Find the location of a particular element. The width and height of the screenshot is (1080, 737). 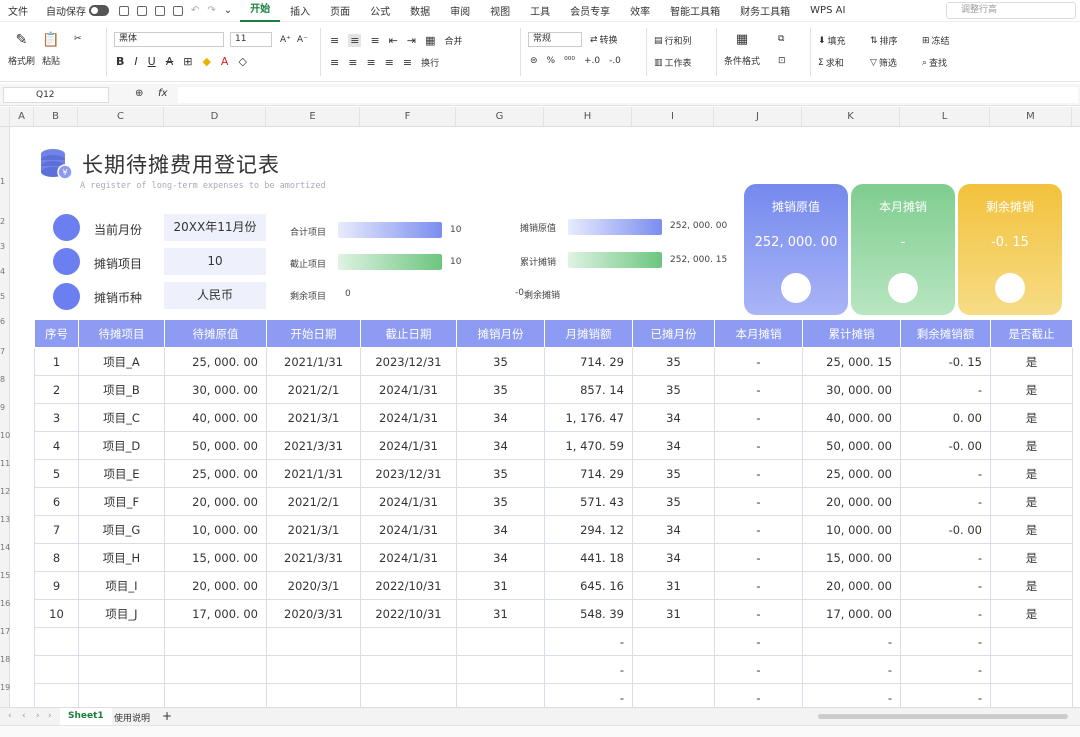

table-cell: -0. 15 is located at coordinates (945, 361).